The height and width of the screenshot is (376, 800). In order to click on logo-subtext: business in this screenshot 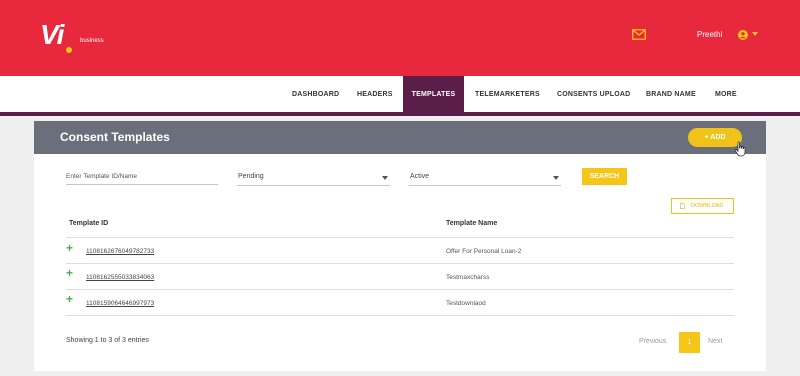, I will do `click(92, 41)`.